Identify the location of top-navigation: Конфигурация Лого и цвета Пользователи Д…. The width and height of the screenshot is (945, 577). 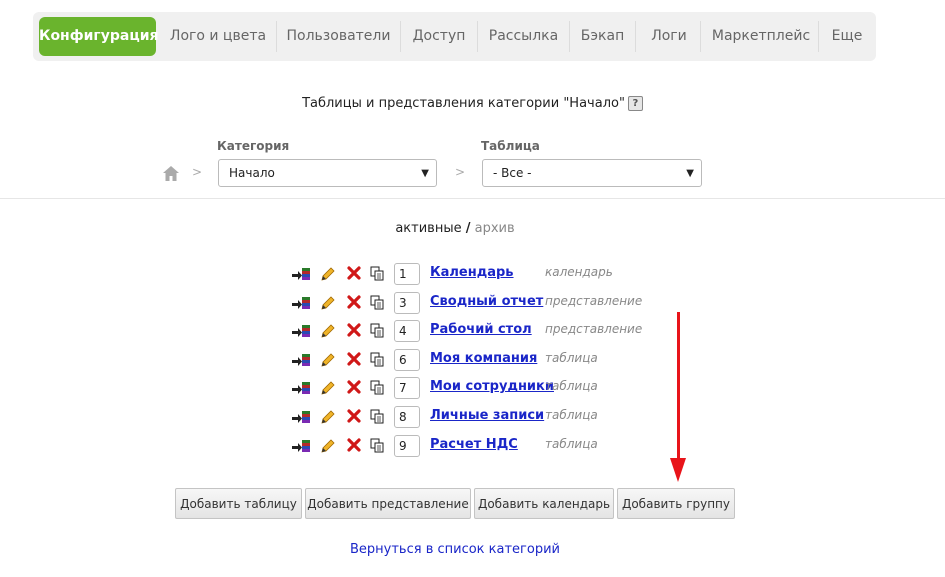
(454, 36).